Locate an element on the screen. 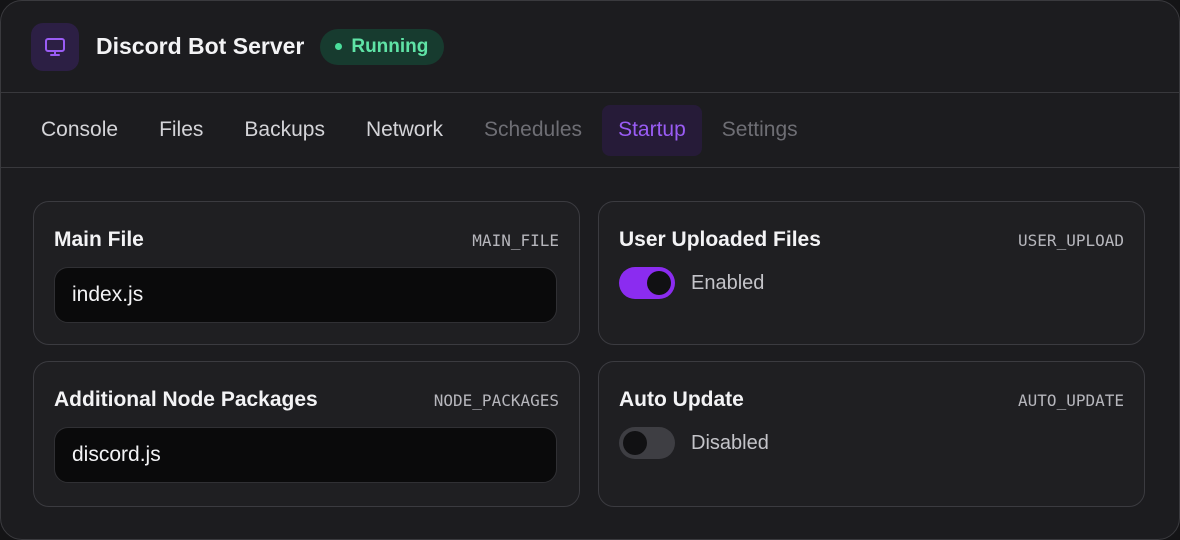 Image resolution: width=1180 pixels, height=540 pixels. variable-key: NODE_PACKAGES is located at coordinates (496, 400).